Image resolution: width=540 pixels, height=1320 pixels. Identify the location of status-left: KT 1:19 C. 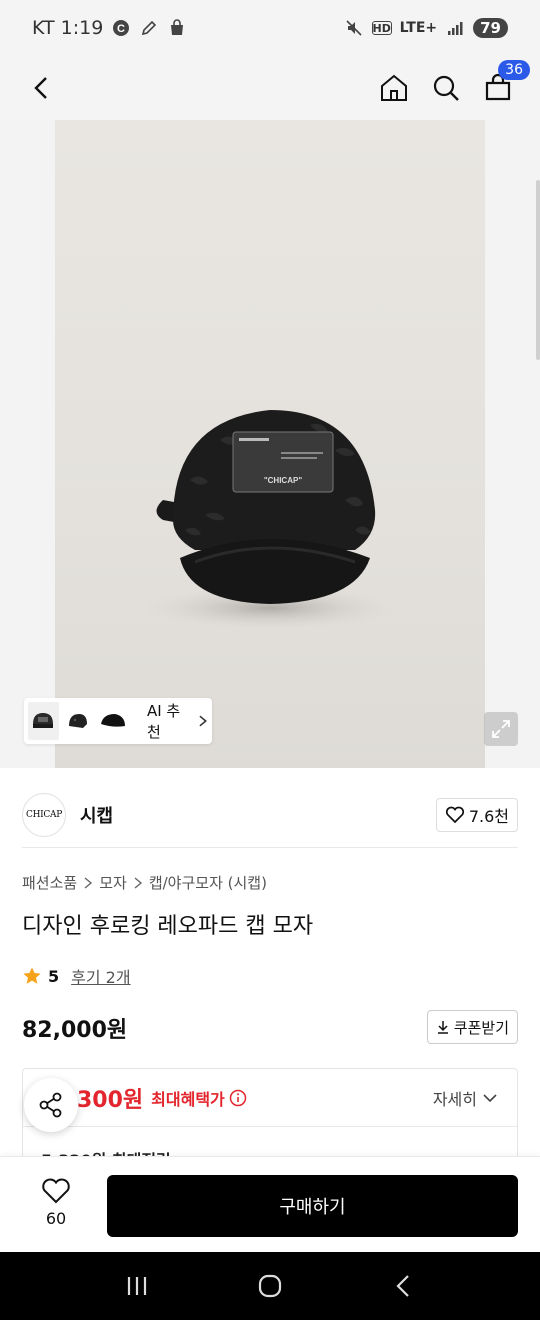
(109, 28).